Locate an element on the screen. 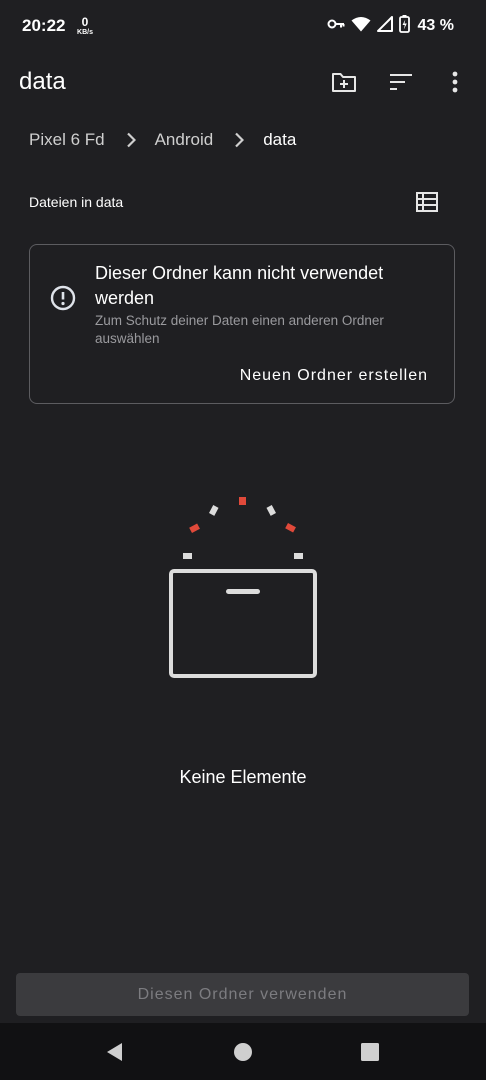 This screenshot has height=1080, width=486. network-speed-value: 0 is located at coordinates (85, 22).